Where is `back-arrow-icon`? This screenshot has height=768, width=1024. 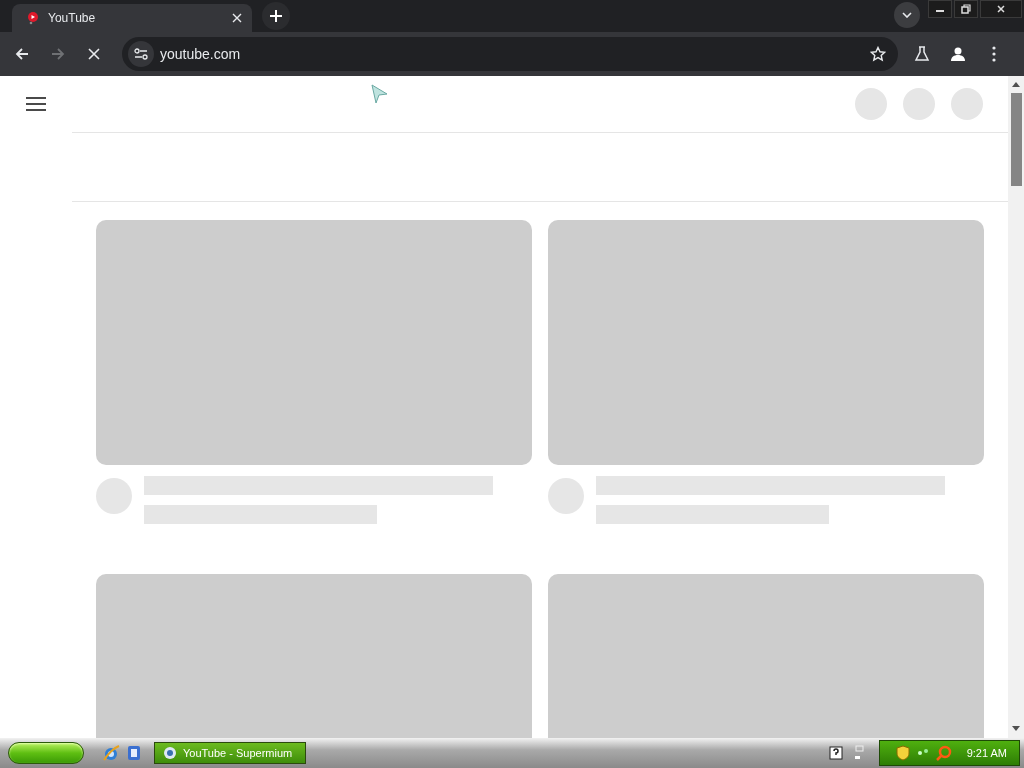
back-arrow-icon is located at coordinates (22, 54).